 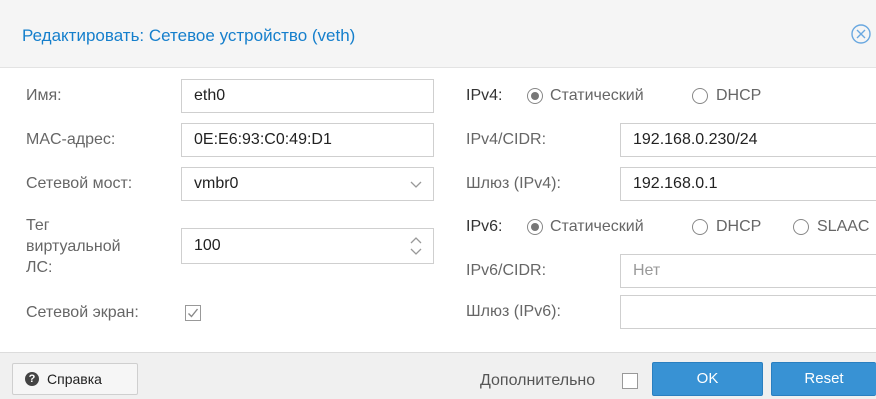 What do you see at coordinates (416, 246) in the screenshot?
I see `spinner-icon` at bounding box center [416, 246].